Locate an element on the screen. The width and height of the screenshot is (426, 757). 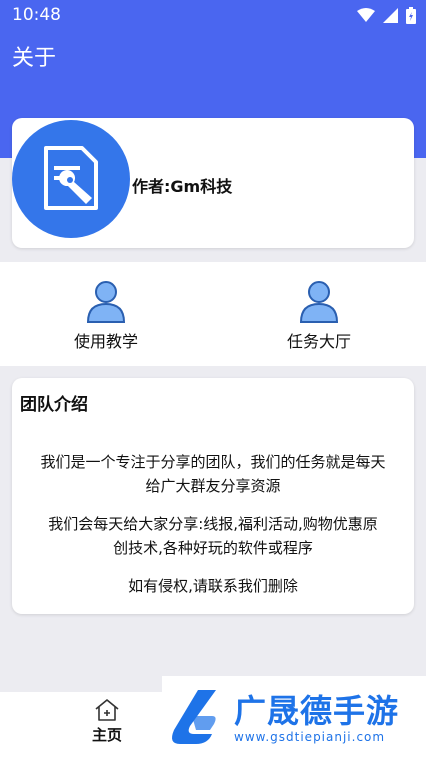
intro-paragraph: 我们是一个专注于分享的团队，我们的任务就是每天给广大群友分享资源 is located at coordinates (213, 474).